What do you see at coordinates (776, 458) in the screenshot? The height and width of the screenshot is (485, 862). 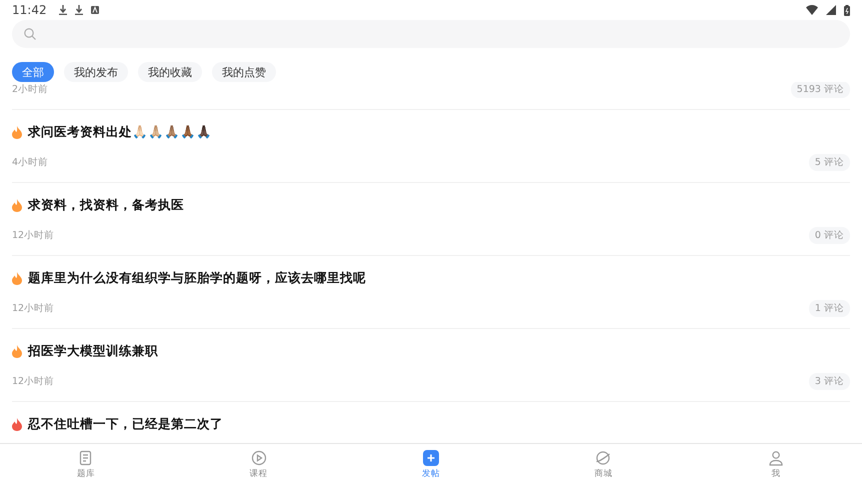 I see `user-icon` at bounding box center [776, 458].